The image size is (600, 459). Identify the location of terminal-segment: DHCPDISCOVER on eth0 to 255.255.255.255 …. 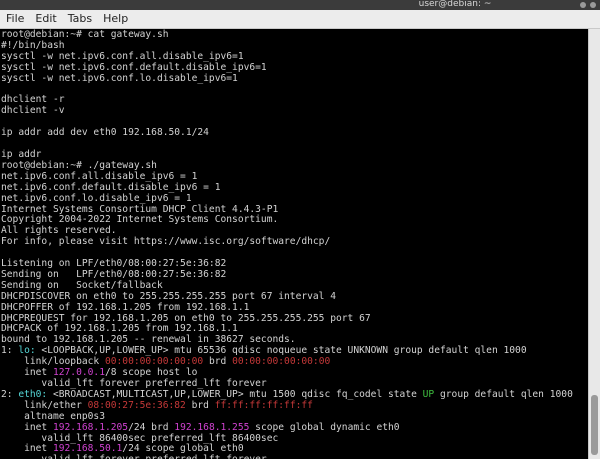
(169, 296).